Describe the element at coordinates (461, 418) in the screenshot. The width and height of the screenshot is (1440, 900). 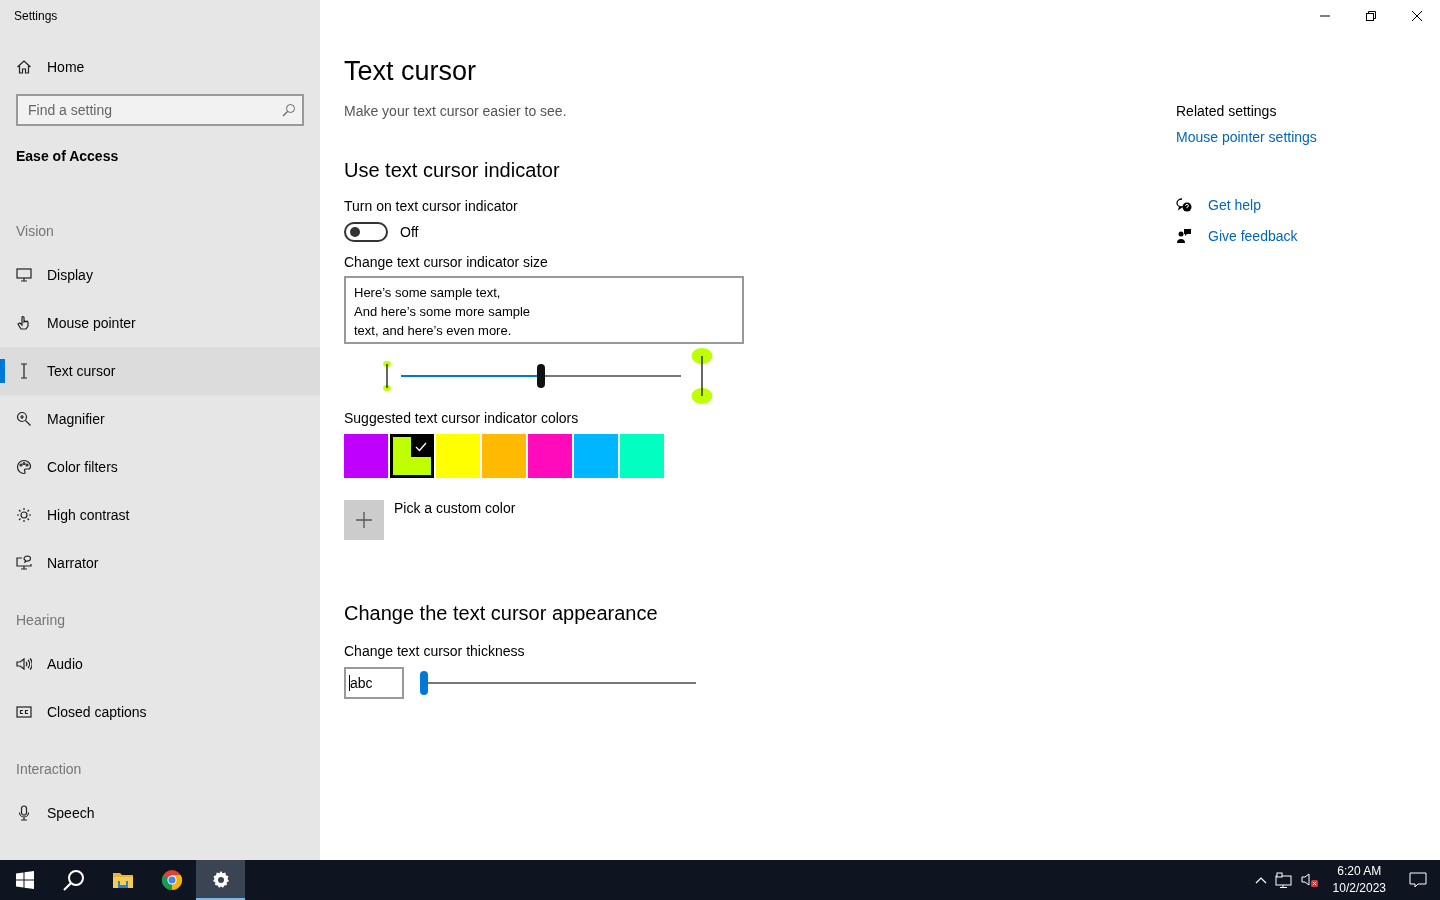
I see `setting-label: Suggested text cursor indicator colors` at that location.